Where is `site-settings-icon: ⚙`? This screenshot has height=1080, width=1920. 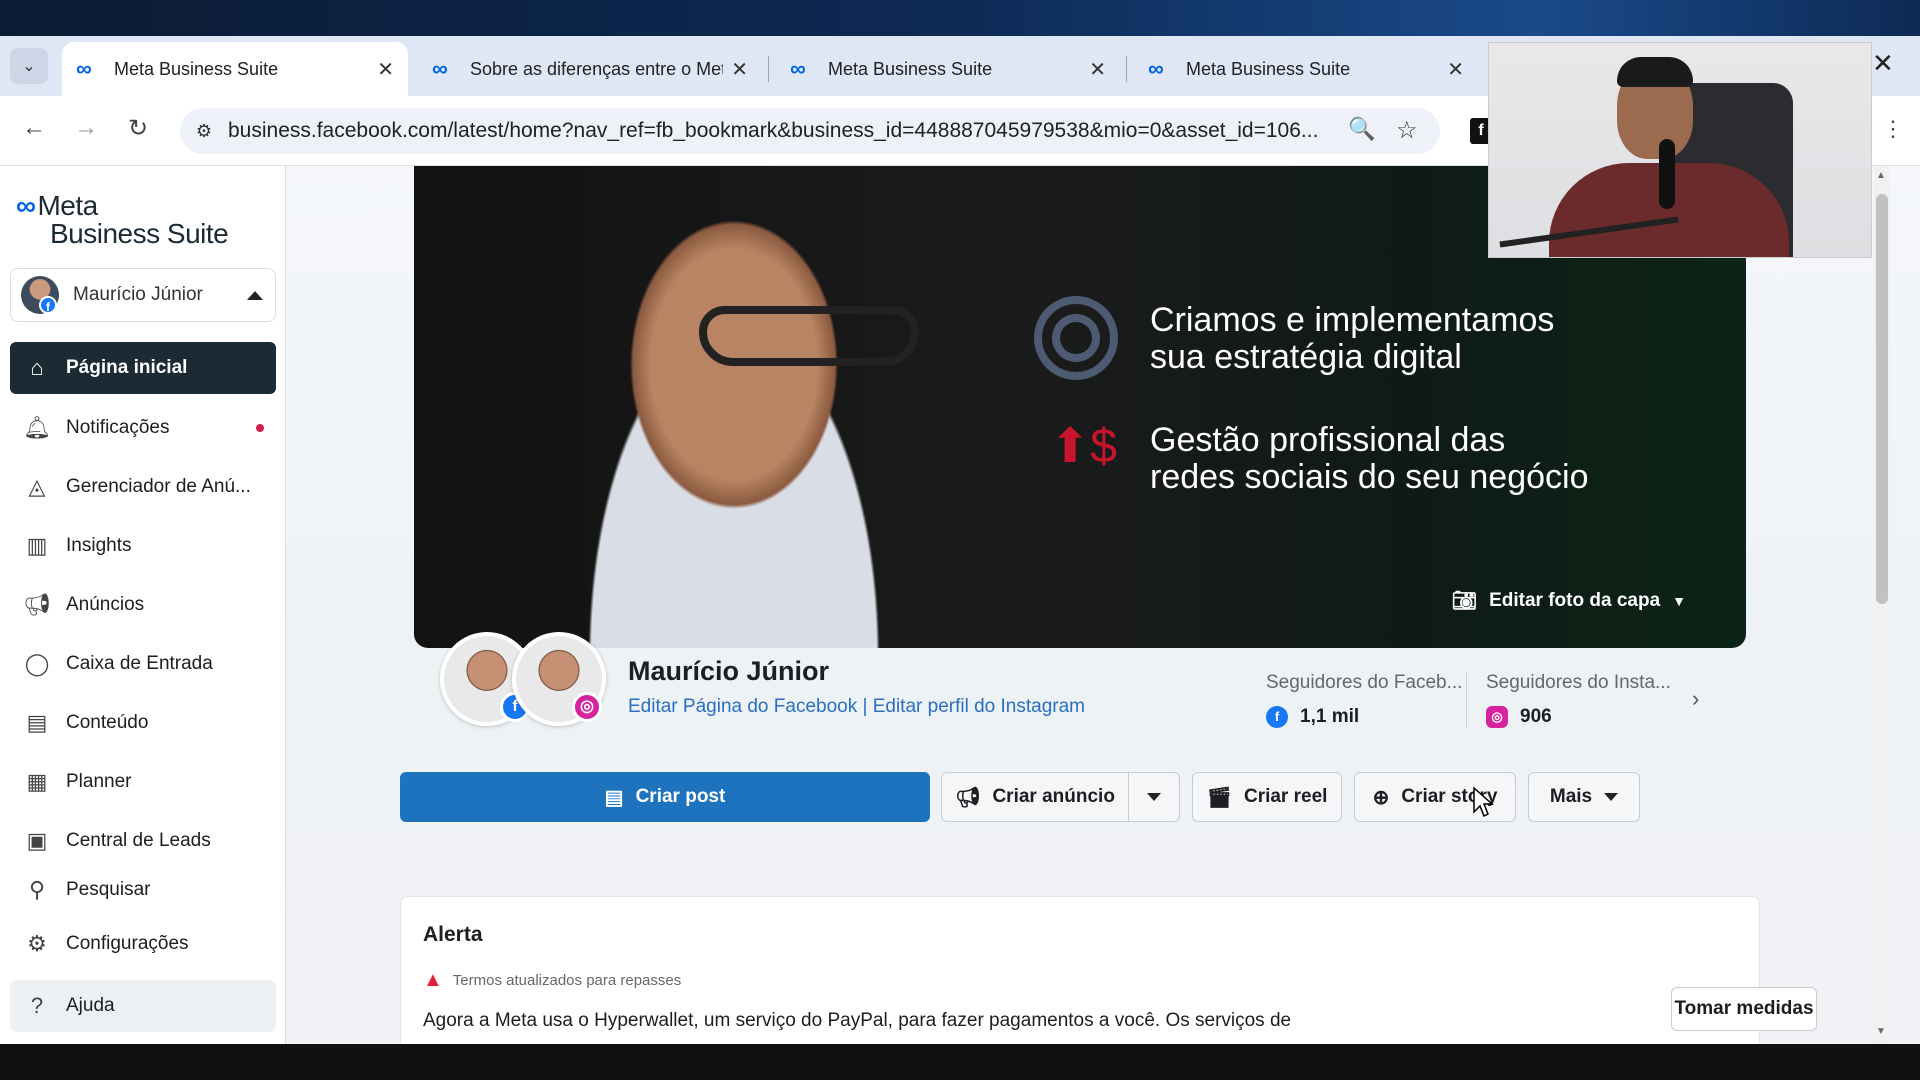 site-settings-icon: ⚙ is located at coordinates (204, 131).